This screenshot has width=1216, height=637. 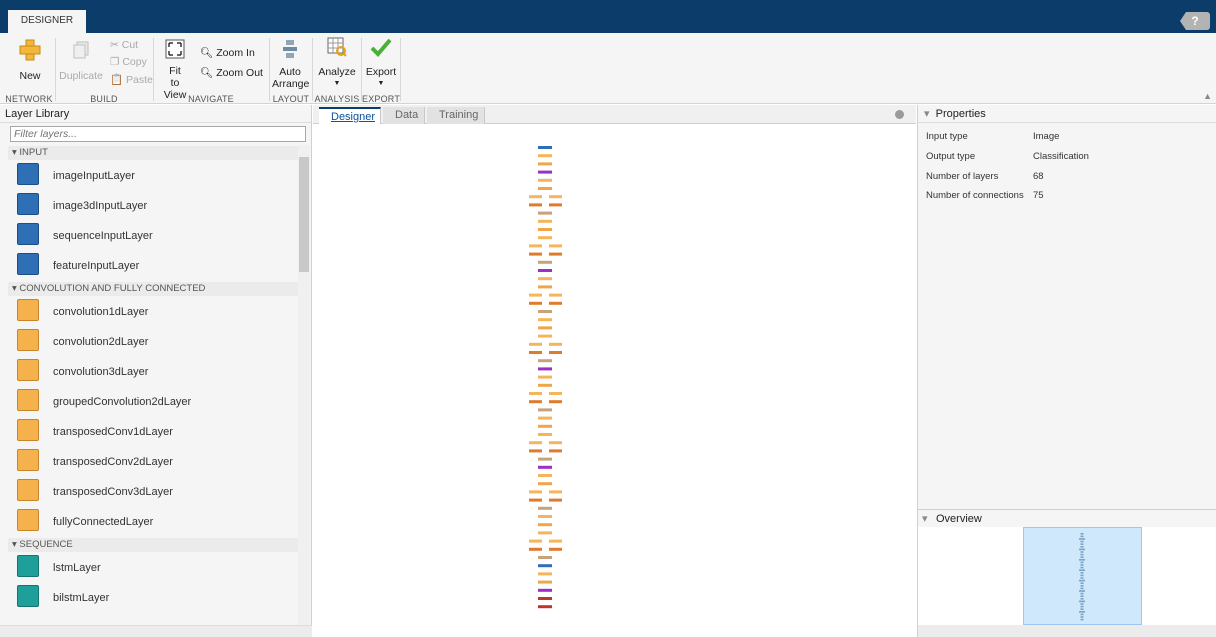 I want to click on layer-item: lstmLayer, so click(x=153, y=568).